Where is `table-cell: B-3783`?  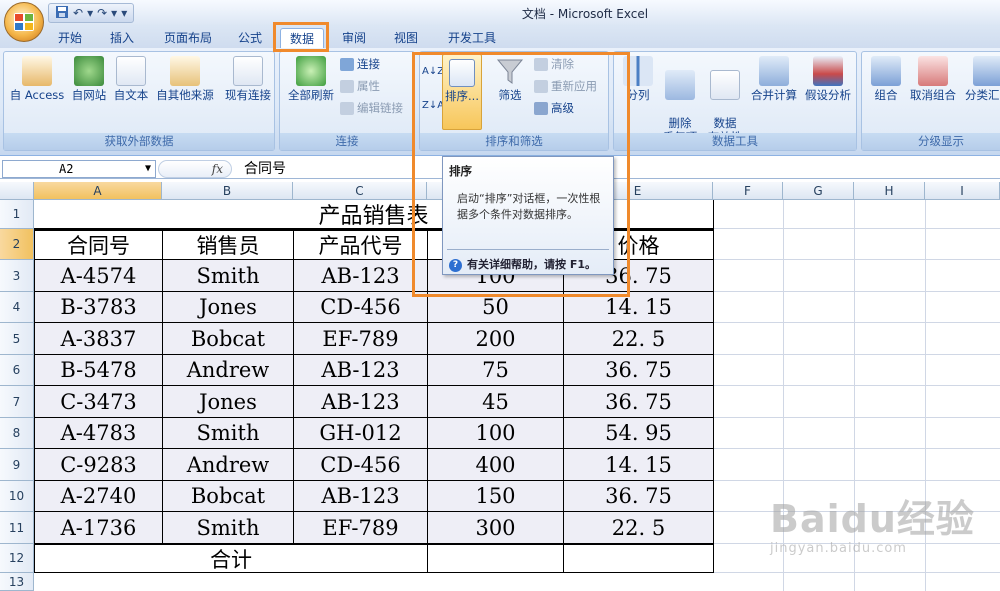 table-cell: B-3783 is located at coordinates (98, 307).